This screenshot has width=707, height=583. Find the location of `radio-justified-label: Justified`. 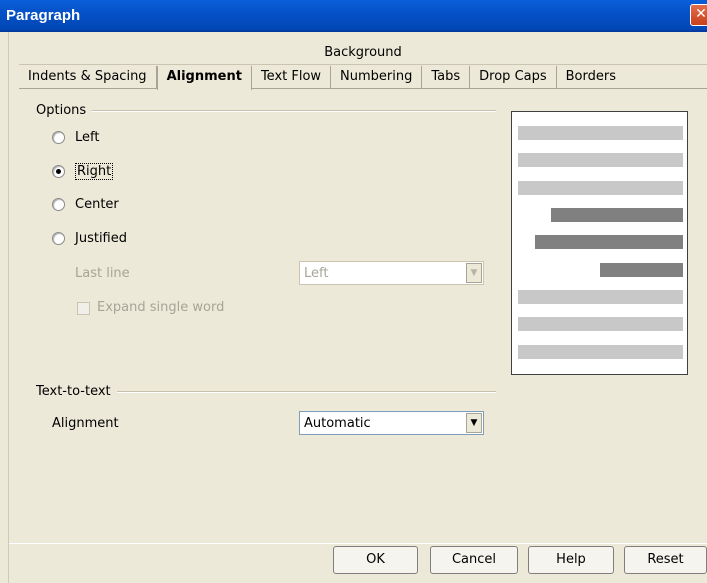

radio-justified-label: Justified is located at coordinates (101, 238).